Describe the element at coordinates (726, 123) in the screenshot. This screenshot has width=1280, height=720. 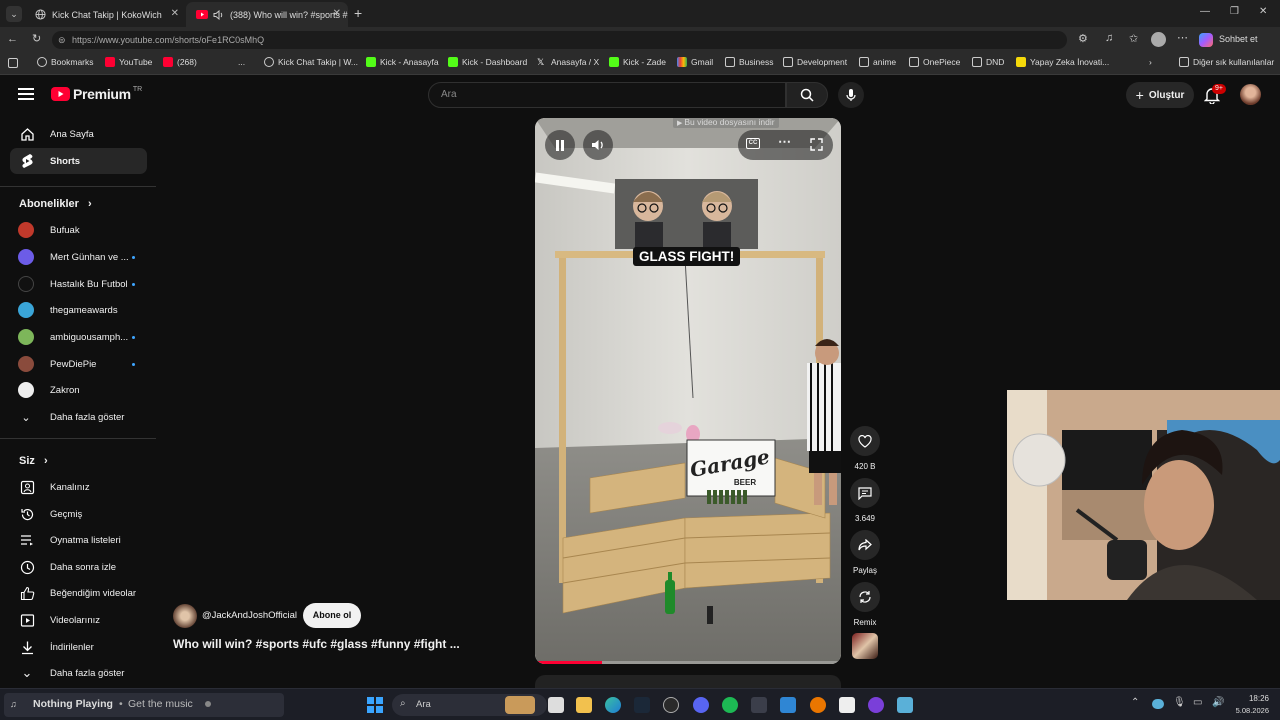
I see `download-hint: ▶ Bu video dosyasını indir` at that location.